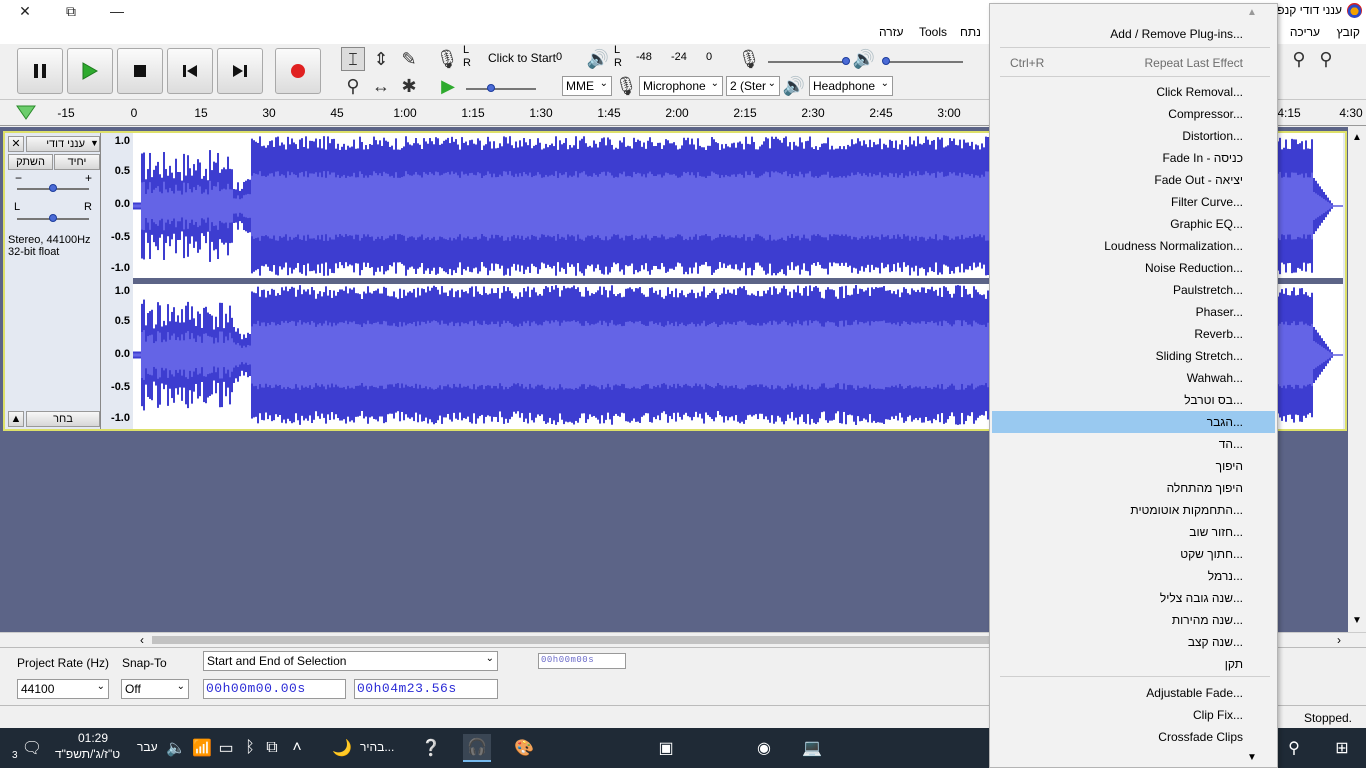 The image size is (1366, 768). Describe the element at coordinates (1339, 640) in the screenshot. I see `scroll-right-icon: ›` at that location.